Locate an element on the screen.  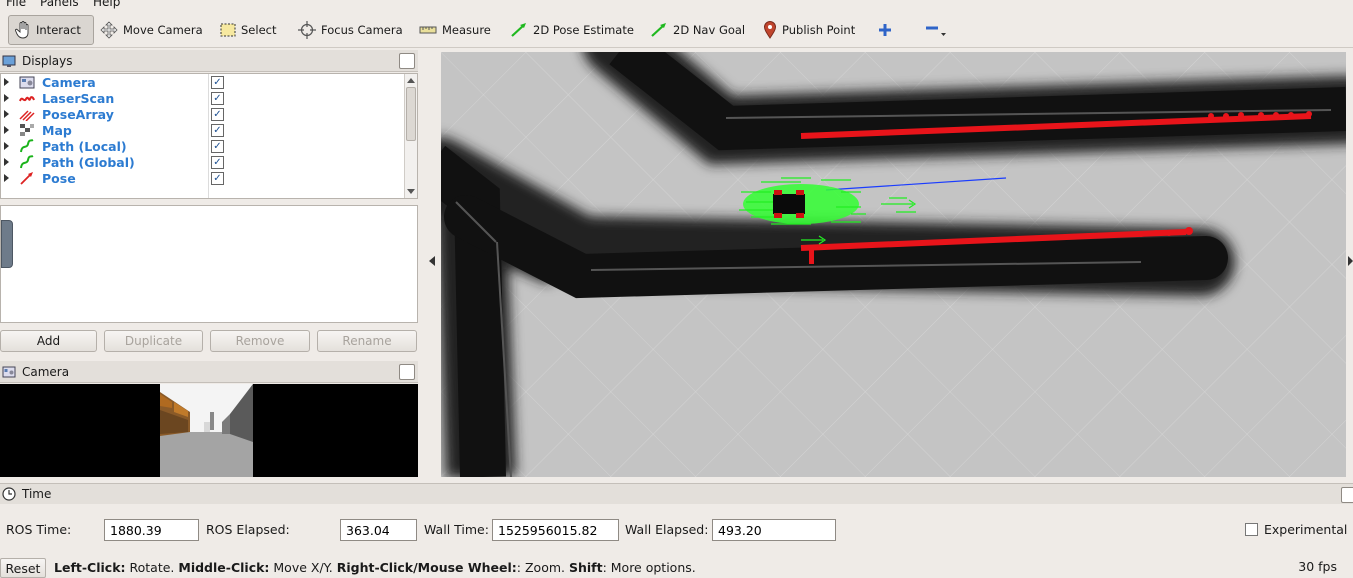
ros-time-field is located at coordinates (151, 530).